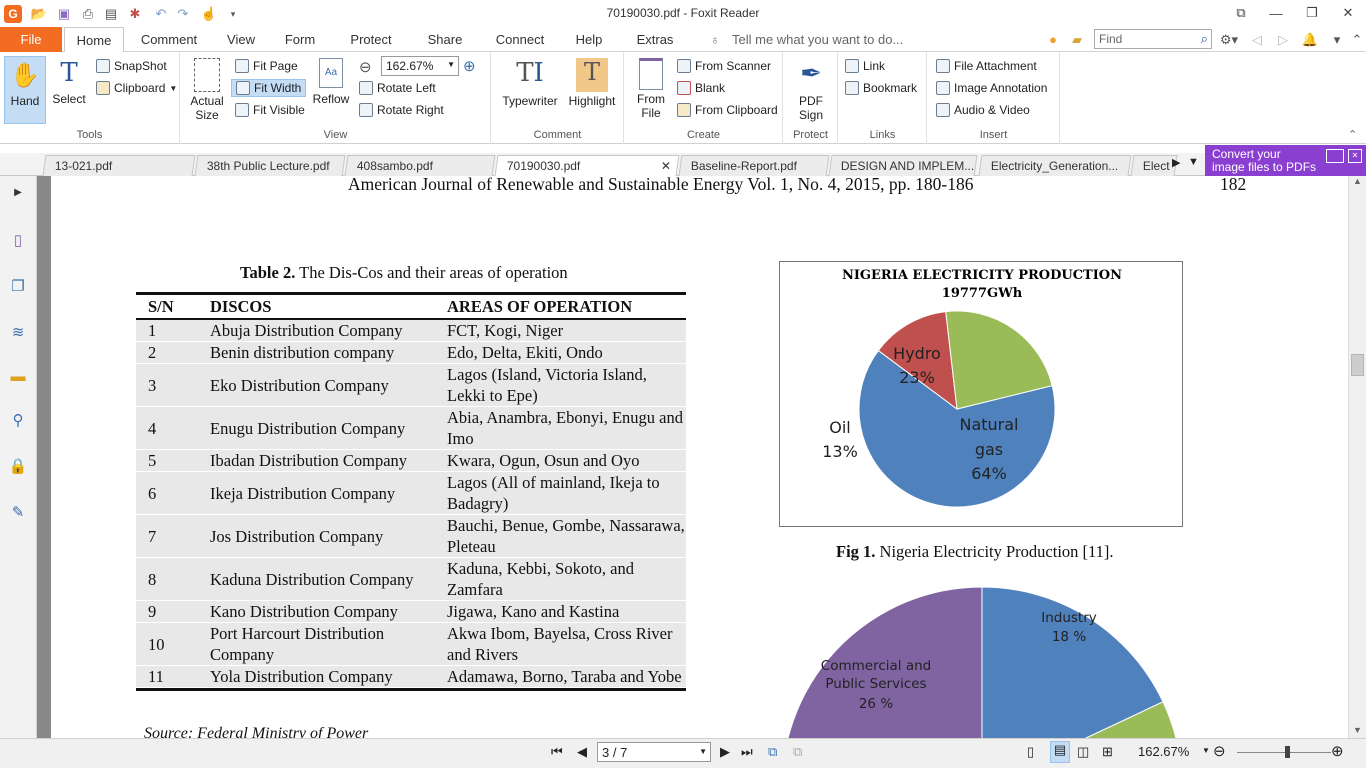 This screenshot has height=768, width=1366. Describe the element at coordinates (331, 82) in the screenshot. I see `reflow-button: Aa Reflow` at that location.